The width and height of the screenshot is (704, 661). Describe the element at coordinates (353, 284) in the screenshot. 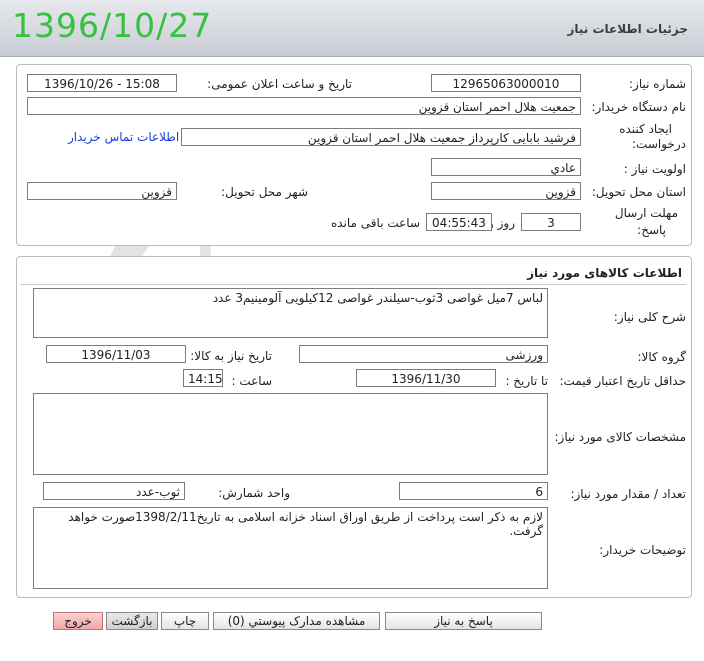

I see `goods-section-divider` at that location.